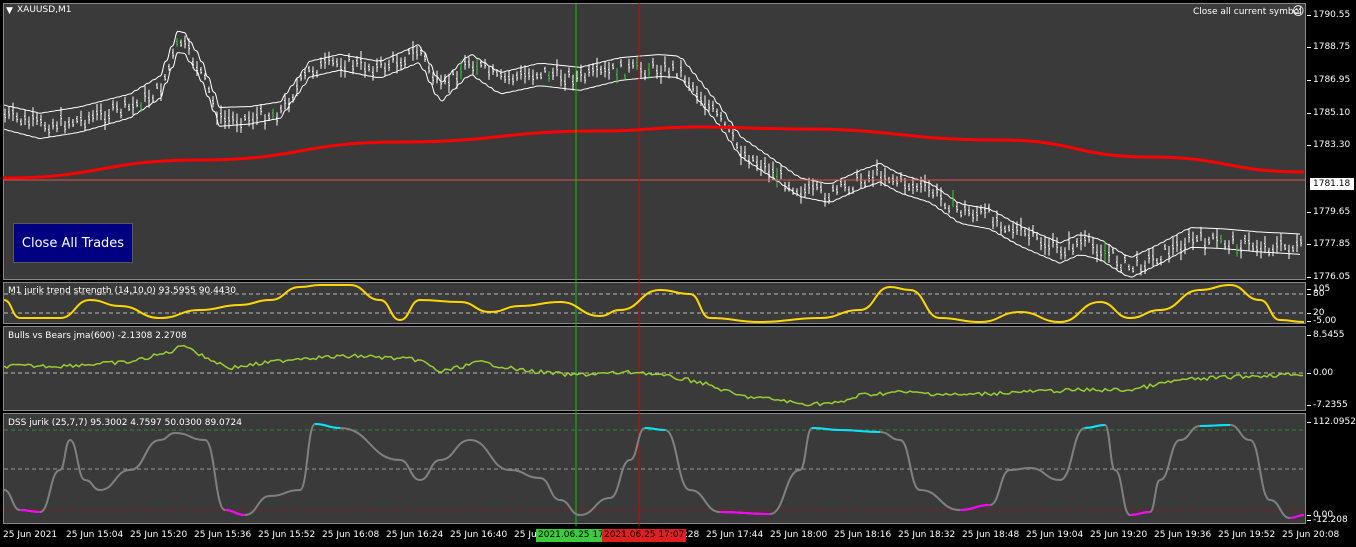 The height and width of the screenshot is (547, 1356). I want to click on time-axis-label: 25 Jun 20:08, so click(1311, 535).